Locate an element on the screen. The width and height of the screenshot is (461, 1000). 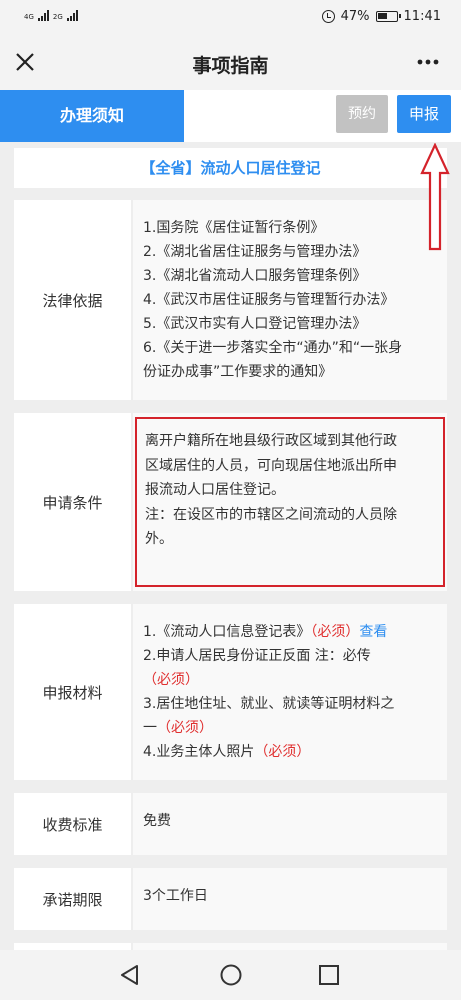
arrow-annotation-icon is located at coordinates (435, 197).